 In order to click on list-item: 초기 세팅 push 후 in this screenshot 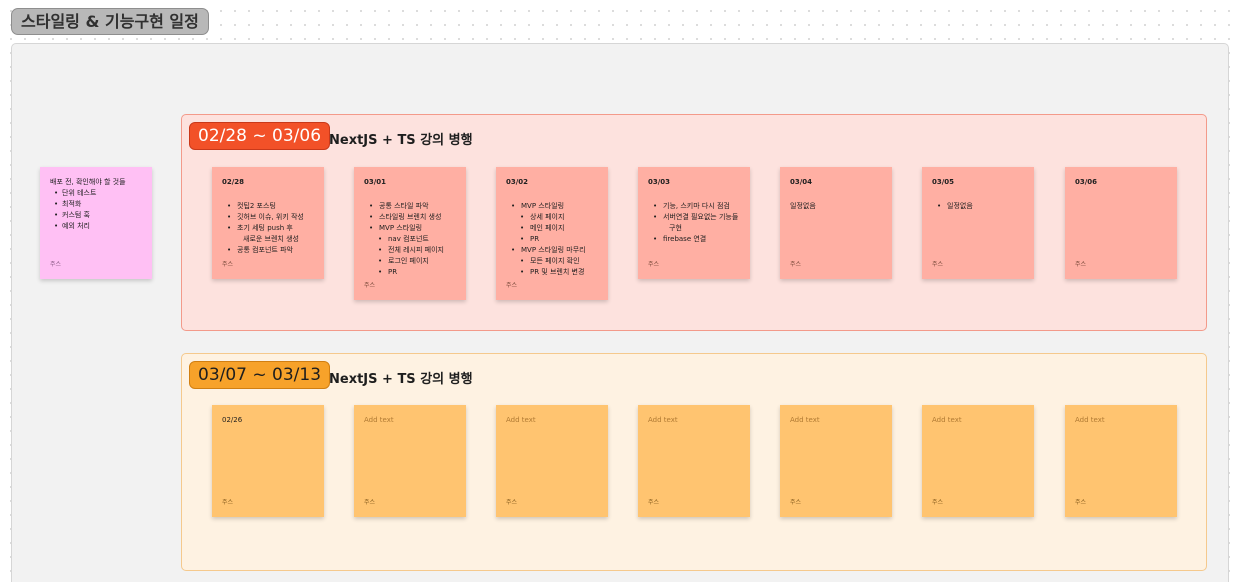, I will do `click(268, 228)`.